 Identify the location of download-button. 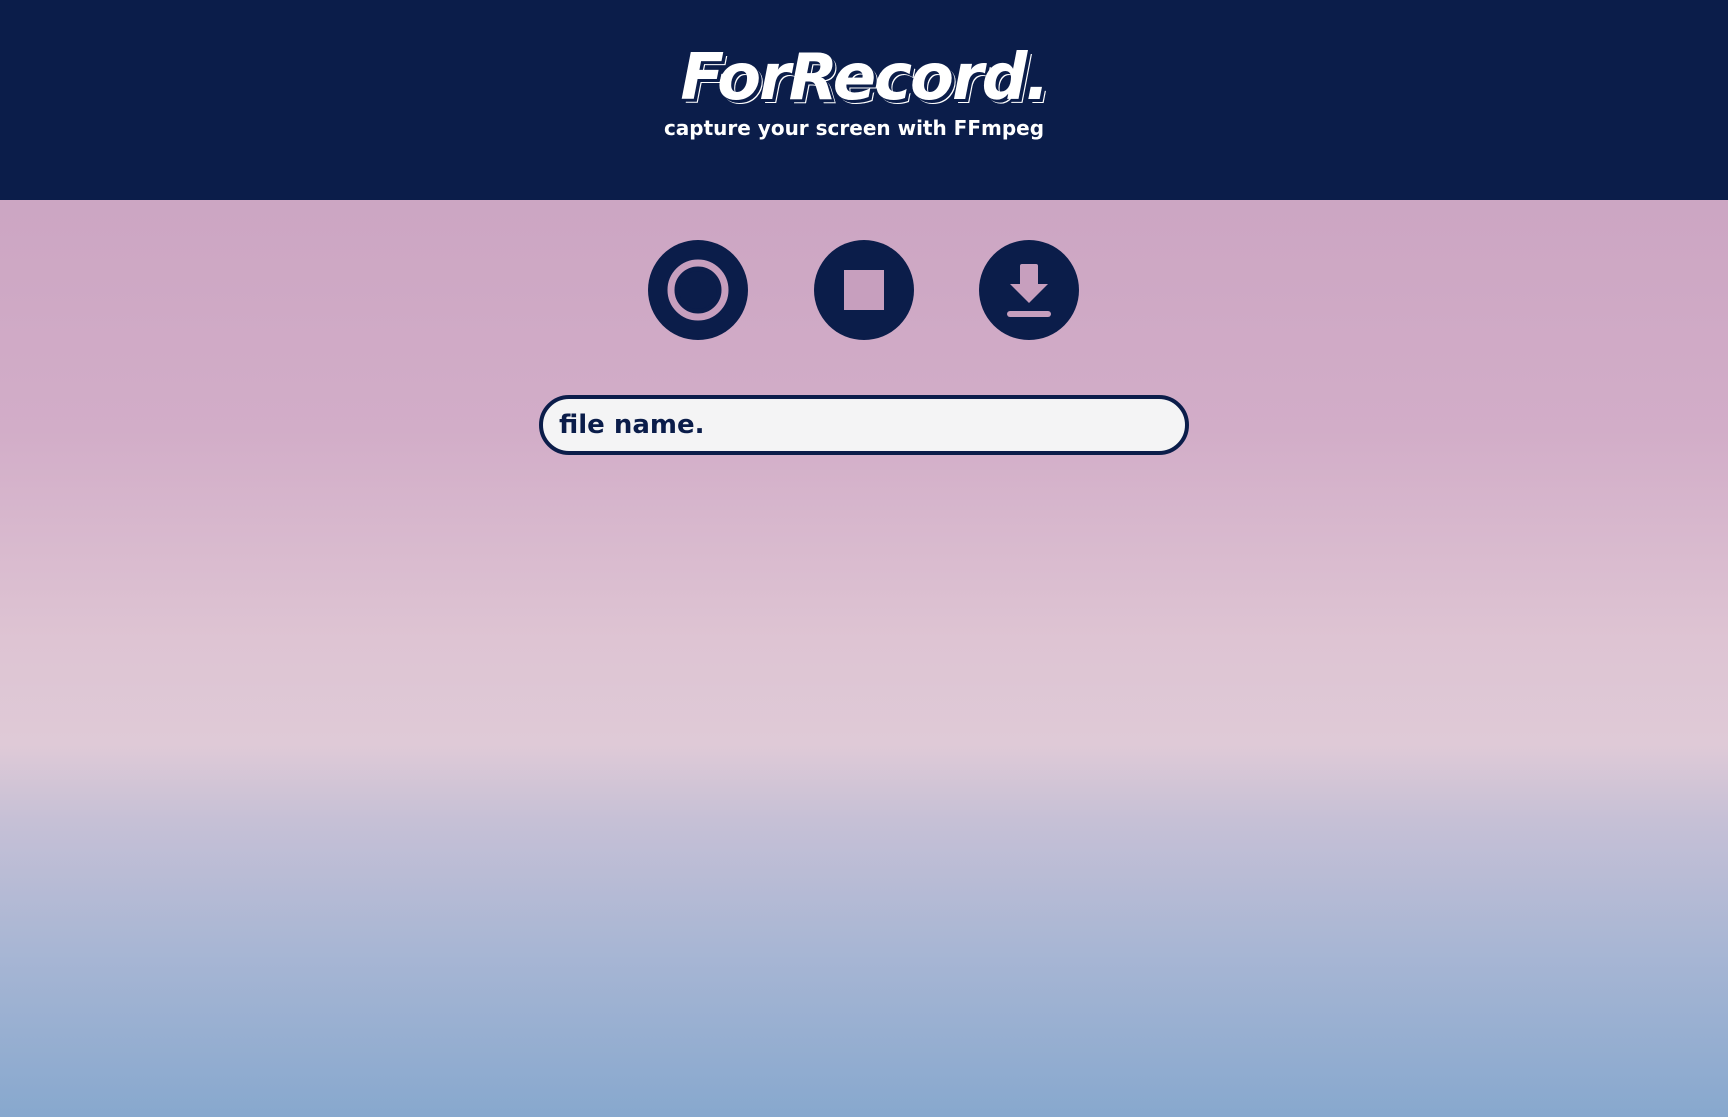
(1029, 290).